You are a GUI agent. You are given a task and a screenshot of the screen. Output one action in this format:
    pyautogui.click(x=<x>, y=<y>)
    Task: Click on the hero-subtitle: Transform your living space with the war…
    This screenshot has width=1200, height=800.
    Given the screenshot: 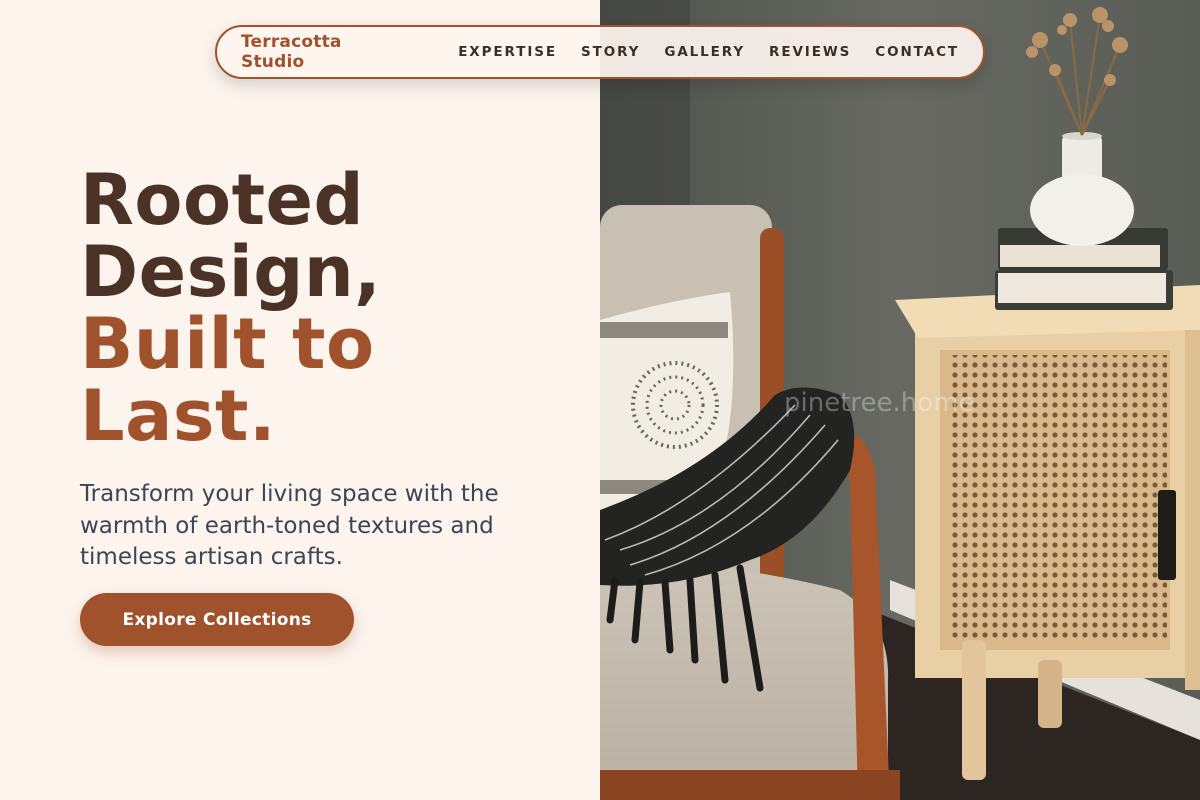 What is the action you would take?
    pyautogui.click(x=289, y=525)
    